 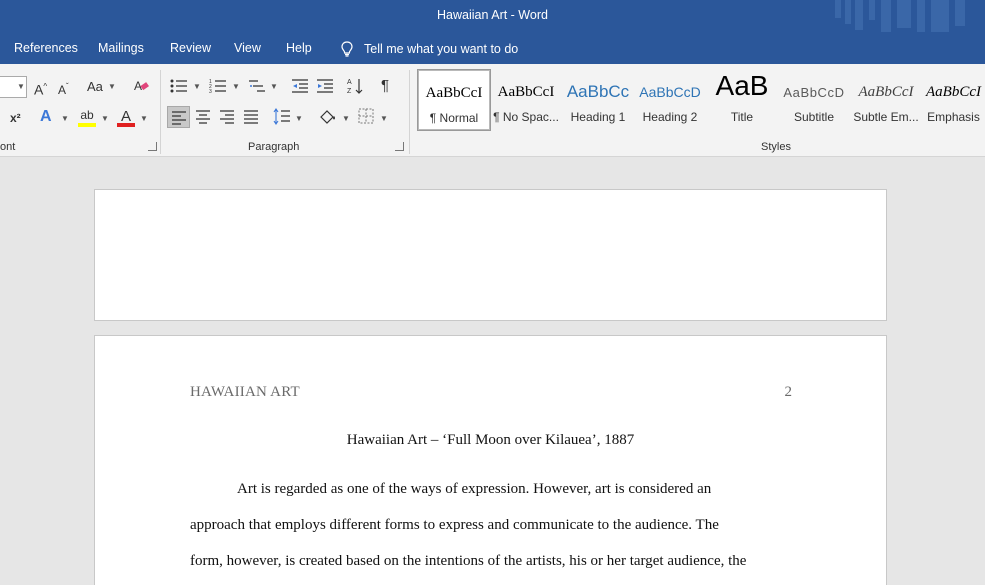 I want to click on styles-group-label: Styles, so click(x=776, y=147).